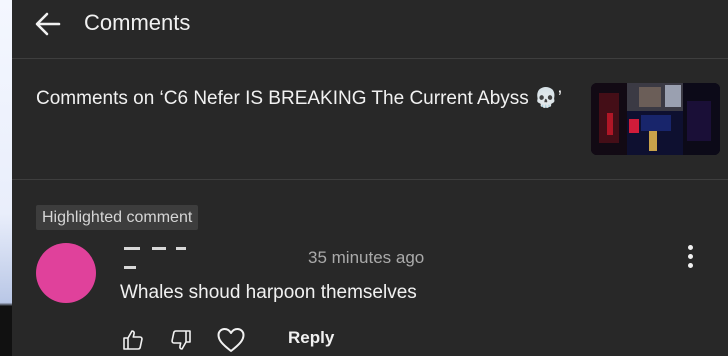  What do you see at coordinates (366, 258) in the screenshot?
I see `comment-timestamp: 35 minutes ago` at bounding box center [366, 258].